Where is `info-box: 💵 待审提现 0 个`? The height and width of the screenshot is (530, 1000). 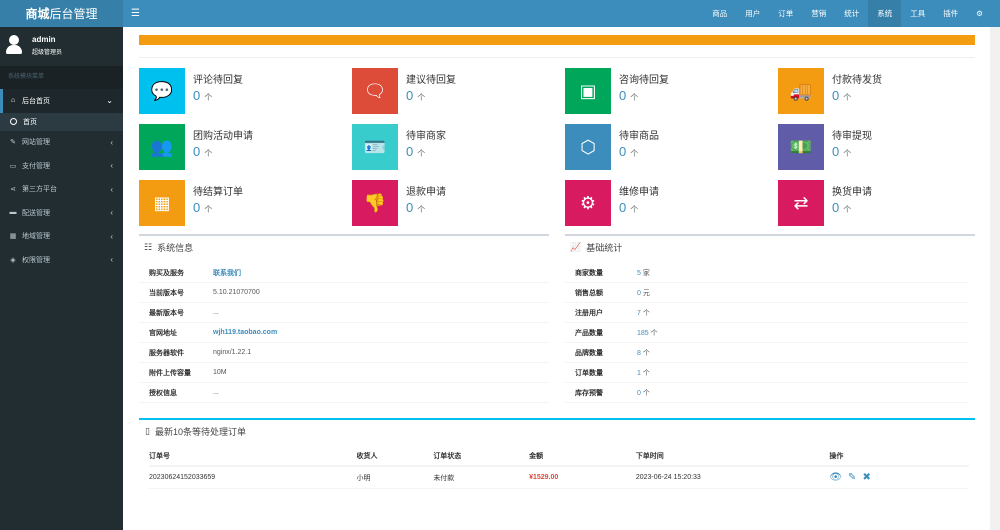 info-box: 💵 待审提现 0 个 is located at coordinates (876, 147).